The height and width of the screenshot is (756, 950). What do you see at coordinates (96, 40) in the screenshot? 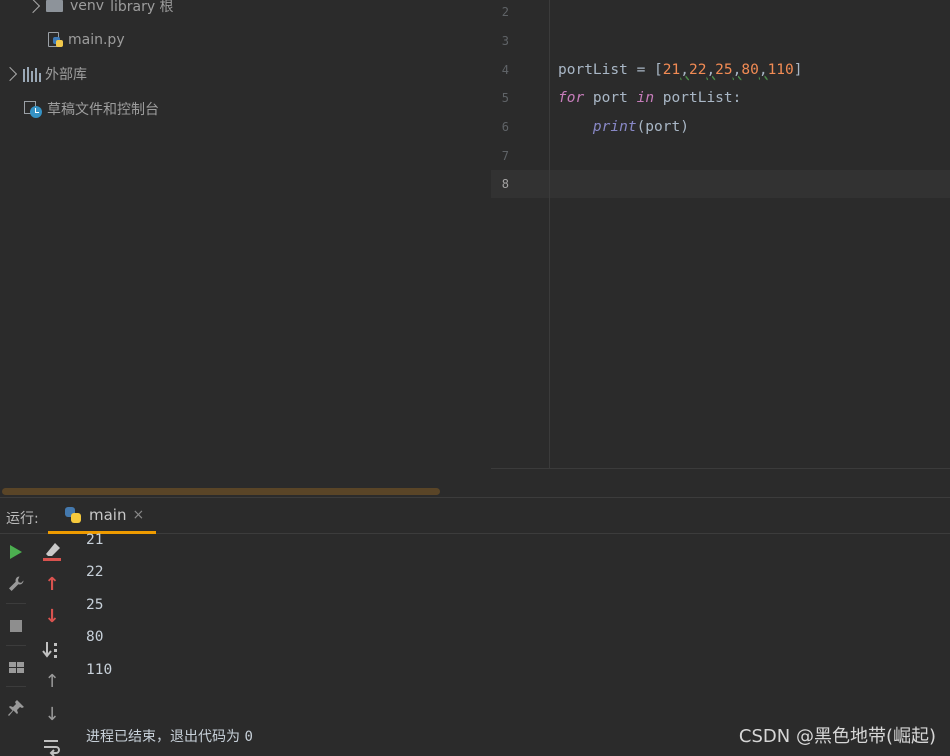
I see `tree-item-main-py-label: main.py` at bounding box center [96, 40].